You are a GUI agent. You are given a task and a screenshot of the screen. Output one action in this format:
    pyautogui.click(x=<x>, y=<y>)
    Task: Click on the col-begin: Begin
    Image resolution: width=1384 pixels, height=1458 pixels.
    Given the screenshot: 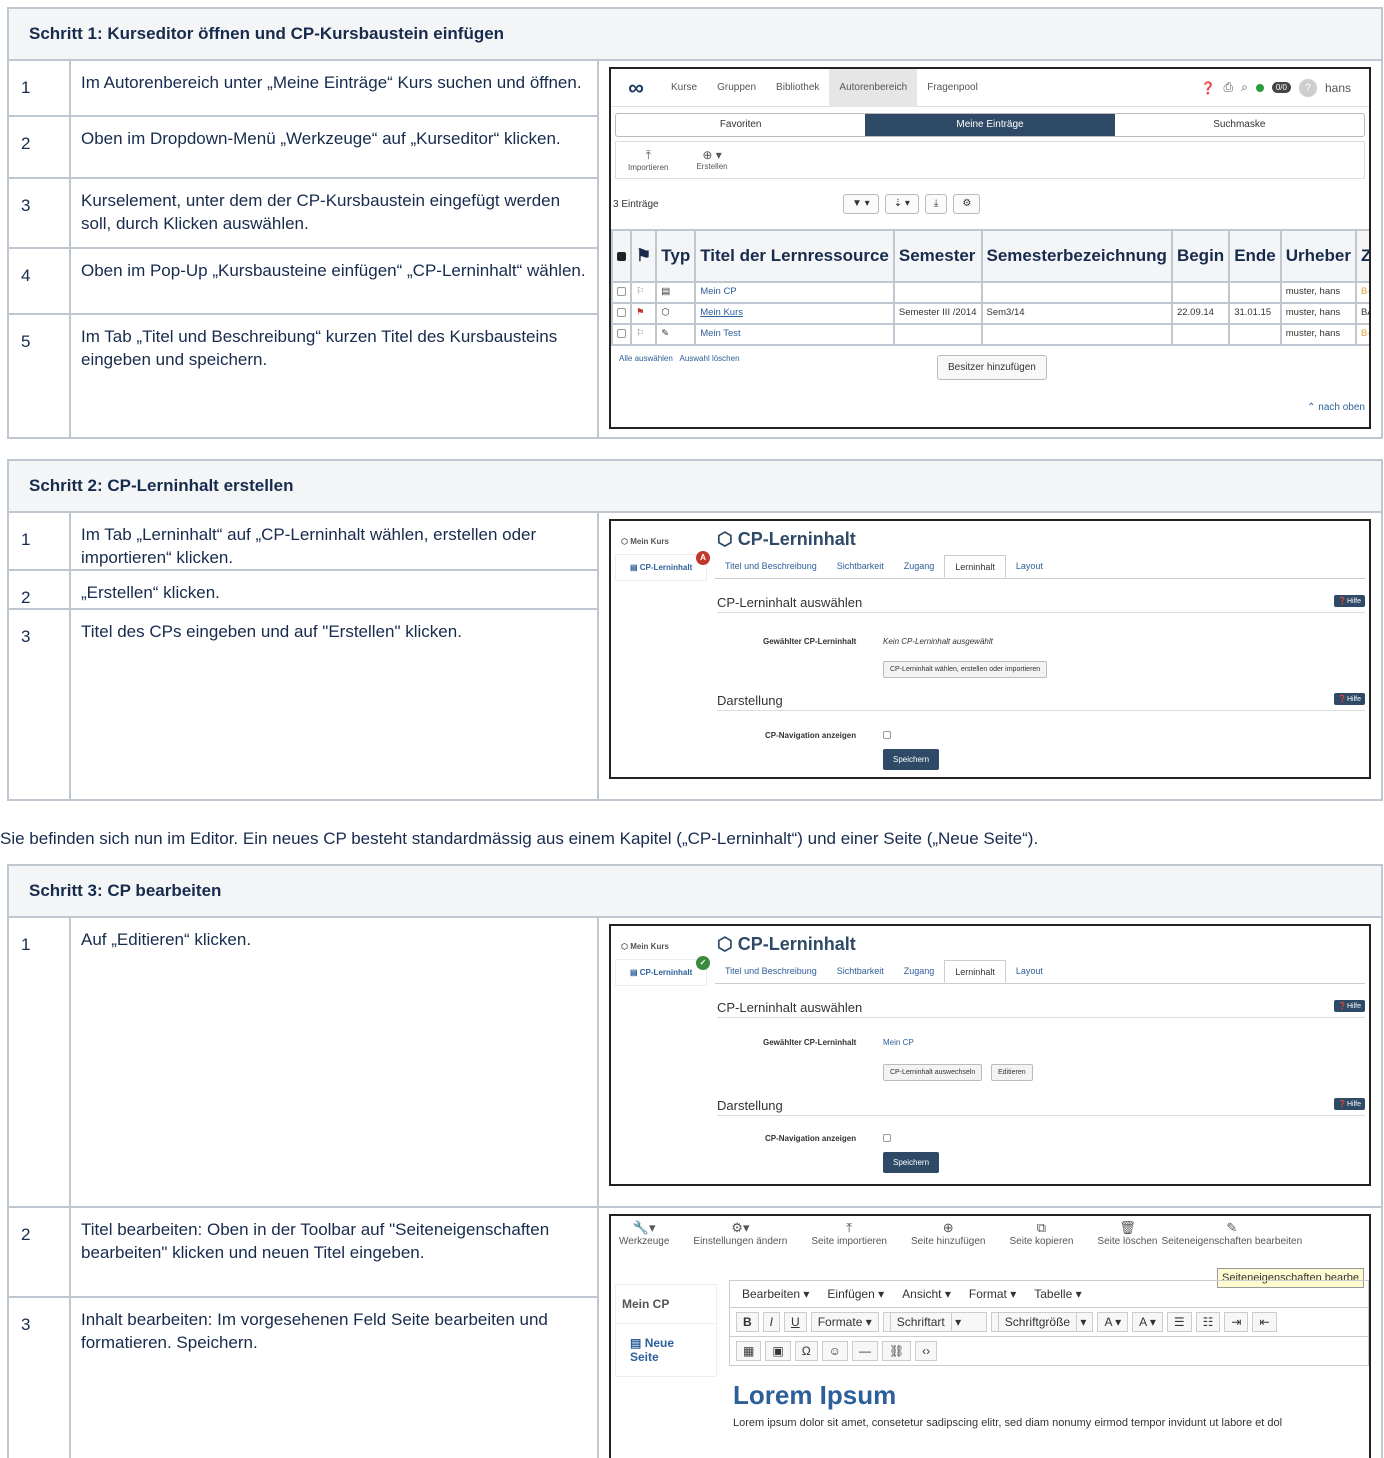 What is the action you would take?
    pyautogui.click(x=1200, y=256)
    